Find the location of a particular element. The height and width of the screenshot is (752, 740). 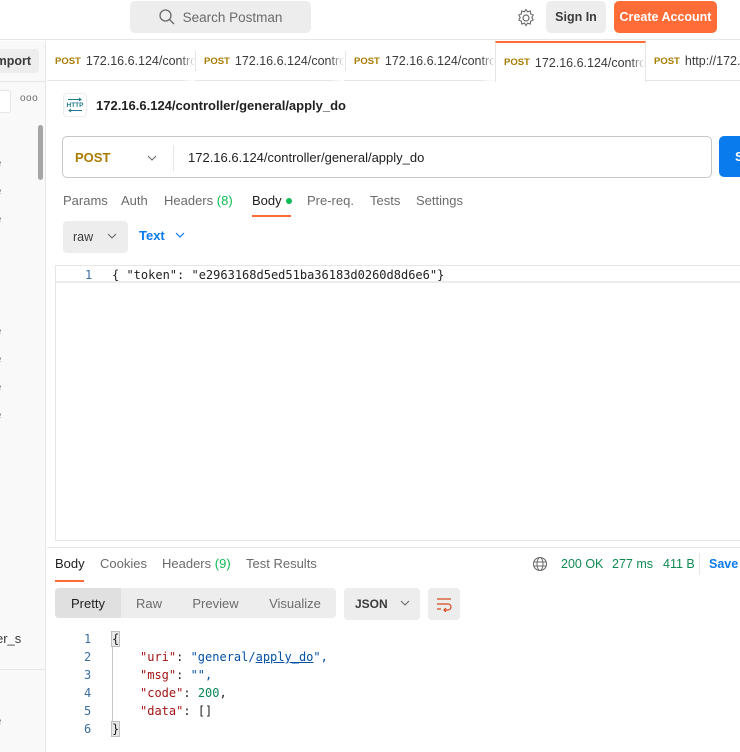

status-code: 200 OK is located at coordinates (582, 564).